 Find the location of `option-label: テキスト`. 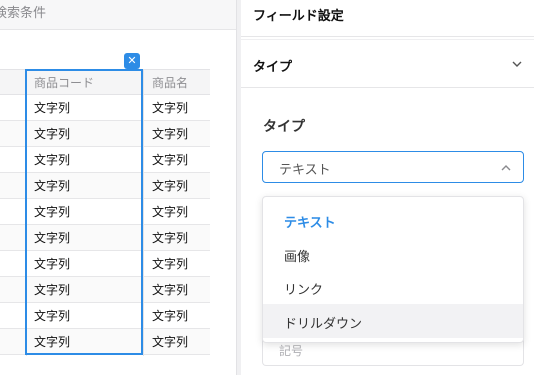

option-label: テキスト is located at coordinates (310, 223).